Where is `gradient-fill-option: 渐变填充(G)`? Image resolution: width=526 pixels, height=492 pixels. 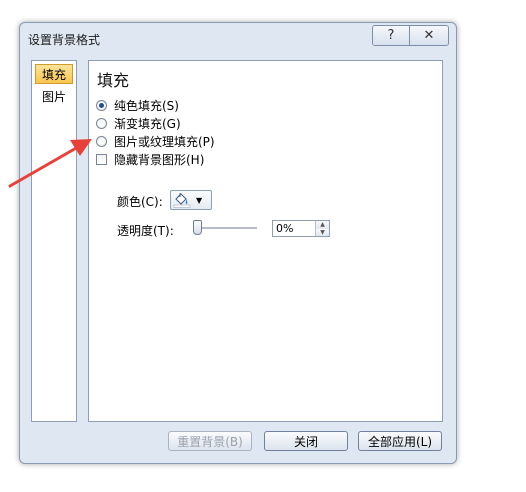 gradient-fill-option: 渐变填充(G) is located at coordinates (138, 123).